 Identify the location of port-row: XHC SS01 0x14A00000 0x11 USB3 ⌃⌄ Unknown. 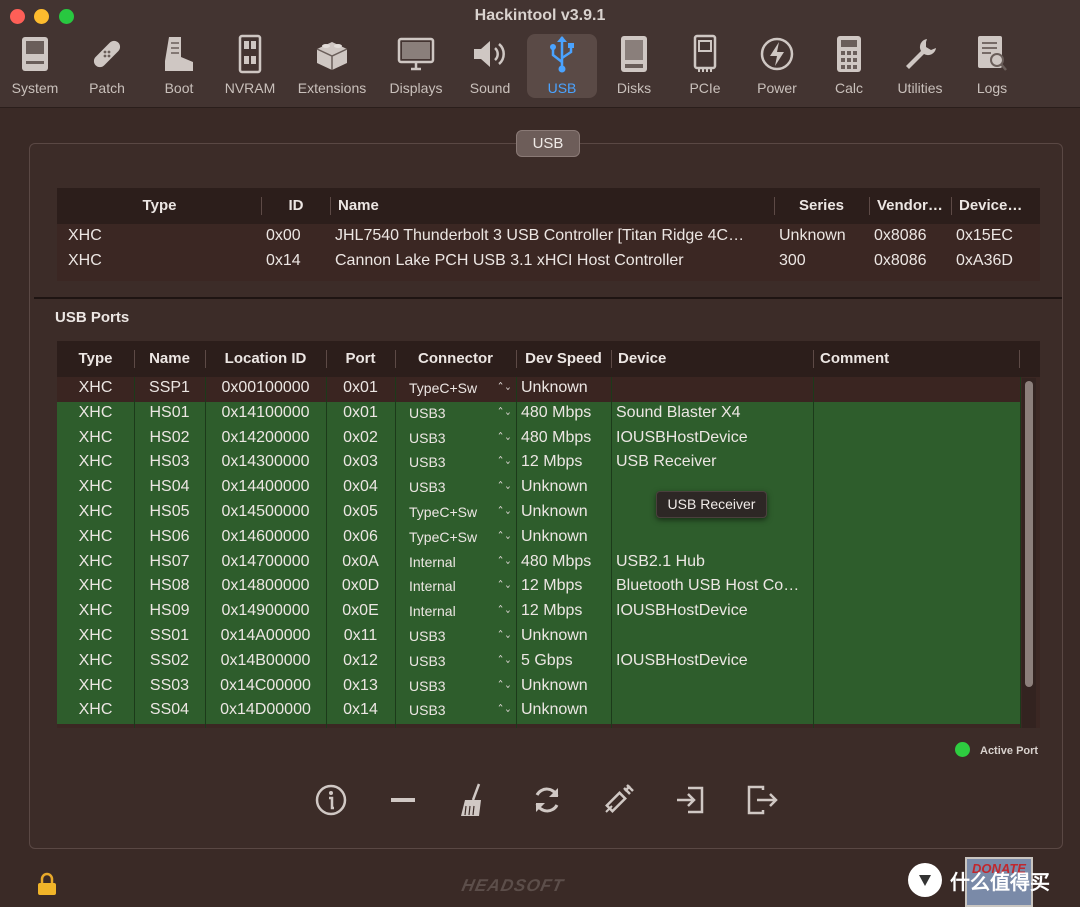
(539, 637).